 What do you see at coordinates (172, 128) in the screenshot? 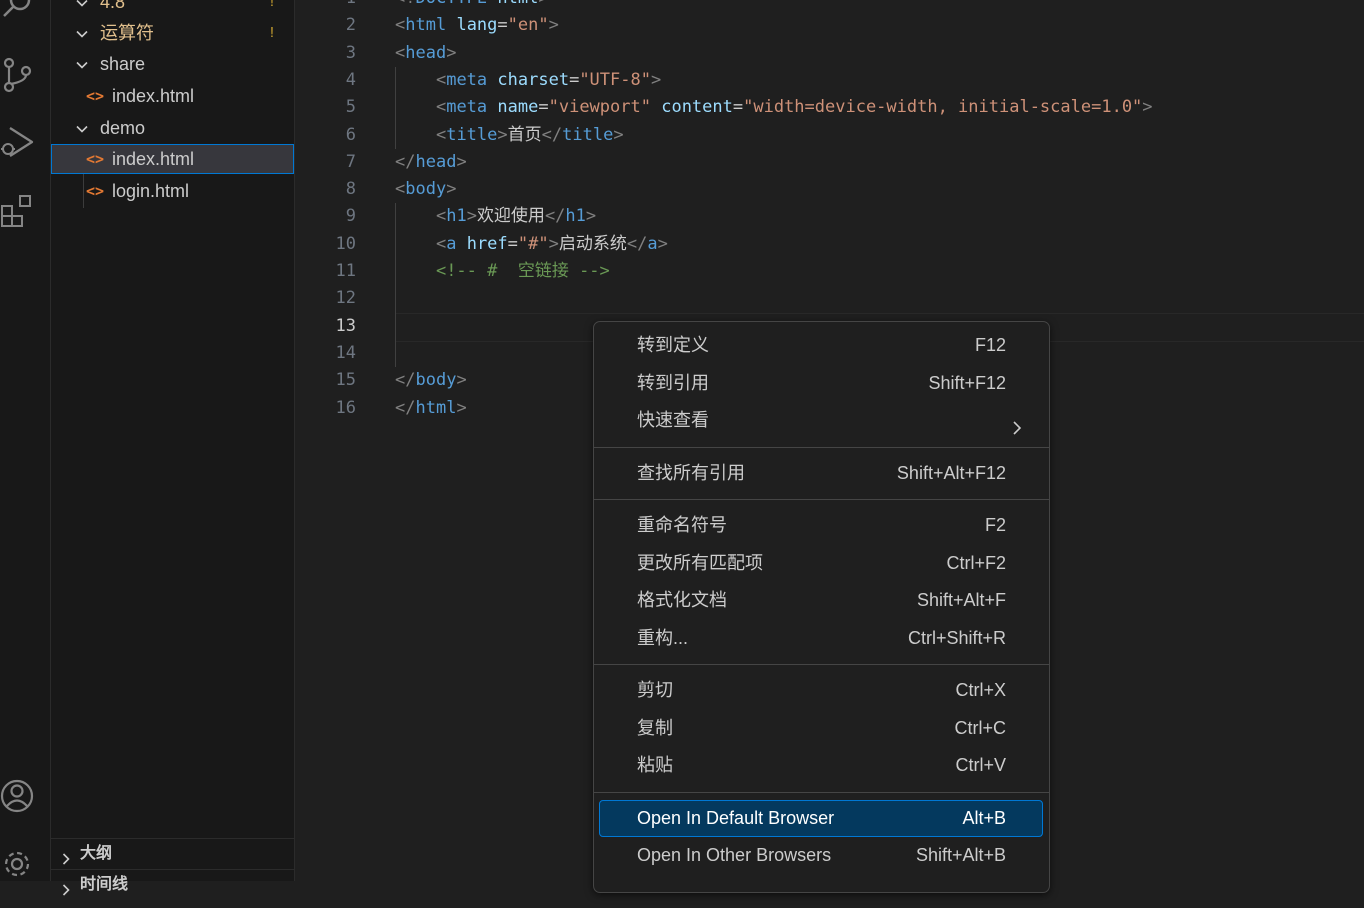
I see `tree-folder-demo: demo` at bounding box center [172, 128].